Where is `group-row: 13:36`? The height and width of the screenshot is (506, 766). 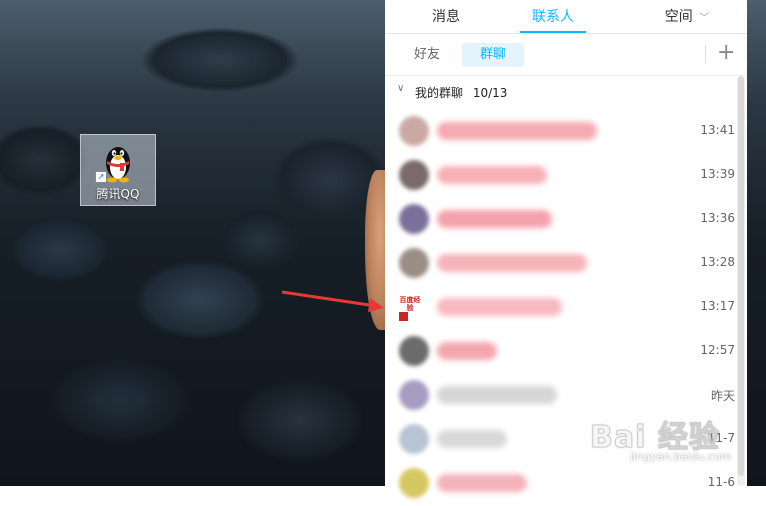
group-row: 13:36 is located at coordinates (560, 220).